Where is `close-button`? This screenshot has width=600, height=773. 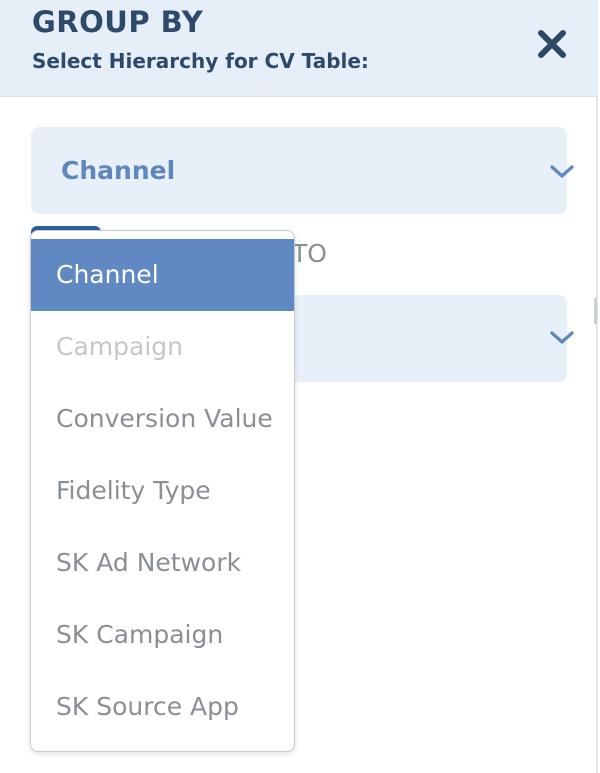 close-button is located at coordinates (552, 44).